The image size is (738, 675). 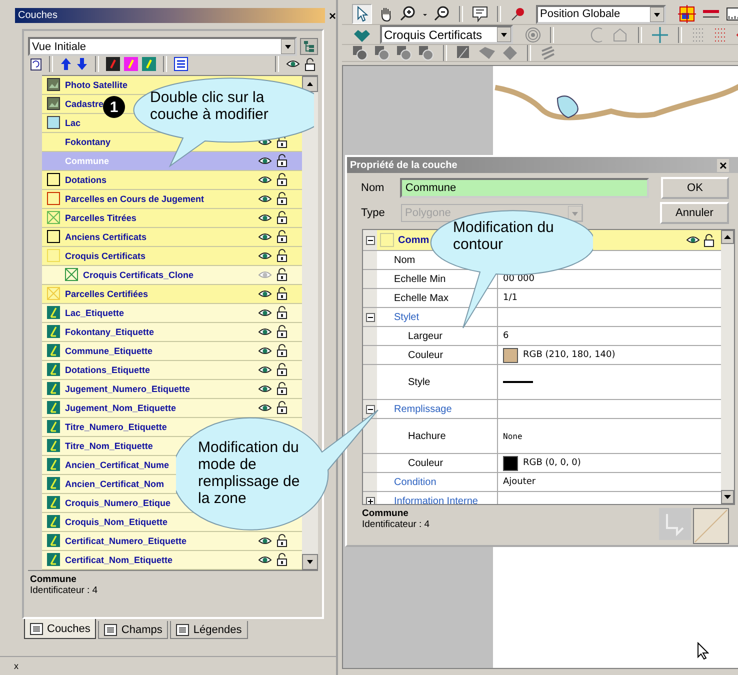 I want to click on list-icon, so click(x=181, y=64).